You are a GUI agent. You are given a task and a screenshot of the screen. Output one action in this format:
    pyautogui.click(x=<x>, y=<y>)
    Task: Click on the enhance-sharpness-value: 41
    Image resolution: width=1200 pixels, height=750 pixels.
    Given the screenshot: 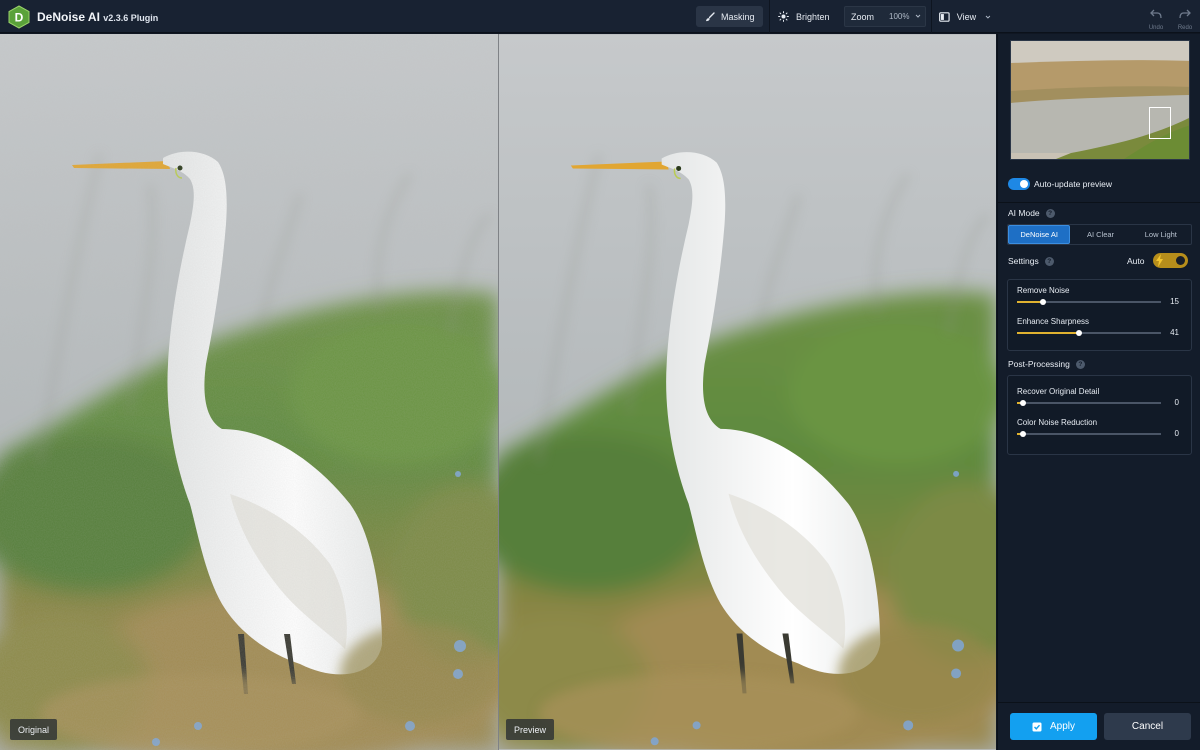 What is the action you would take?
    pyautogui.click(x=1174, y=332)
    